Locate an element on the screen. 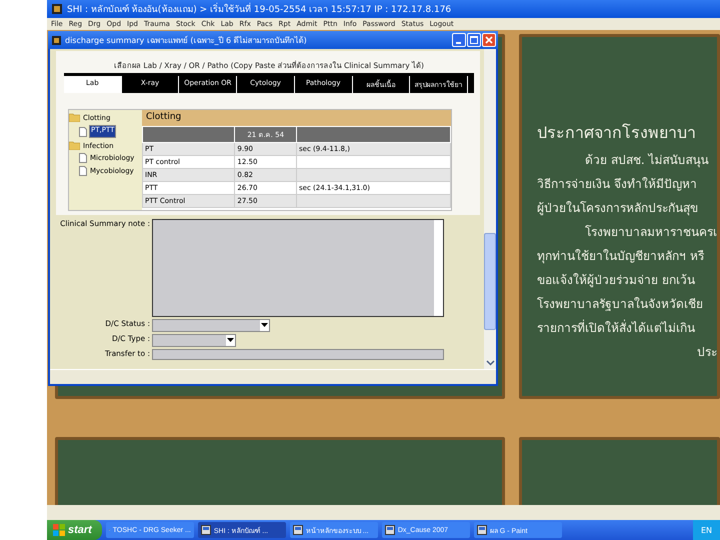 This screenshot has height=540, width=720. minimize-button is located at coordinates (459, 40).